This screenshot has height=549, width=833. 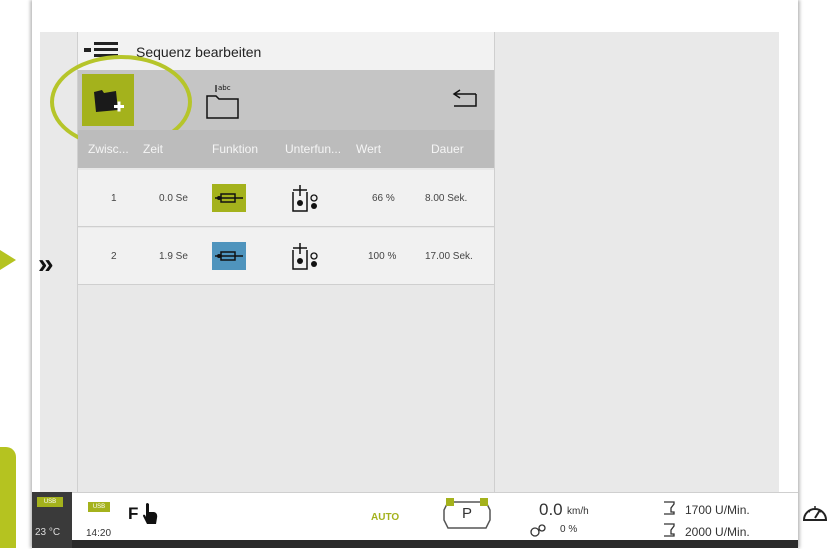 I want to click on temperature-readout: 23 °C, so click(x=48, y=532).